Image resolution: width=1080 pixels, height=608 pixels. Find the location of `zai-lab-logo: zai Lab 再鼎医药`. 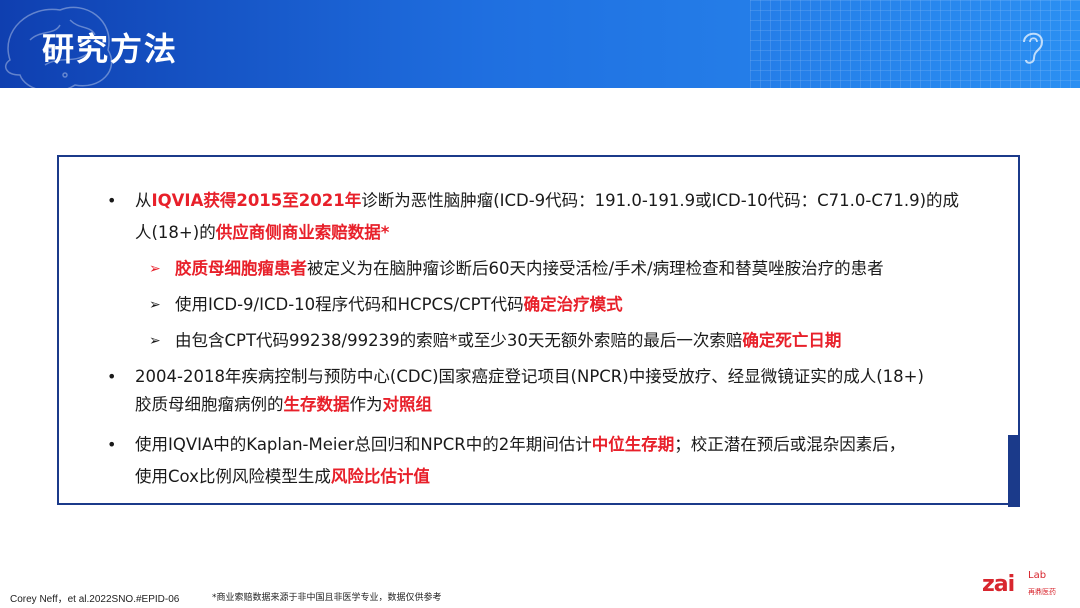

zai-lab-logo: zai Lab 再鼎医药 is located at coordinates (1022, 585).